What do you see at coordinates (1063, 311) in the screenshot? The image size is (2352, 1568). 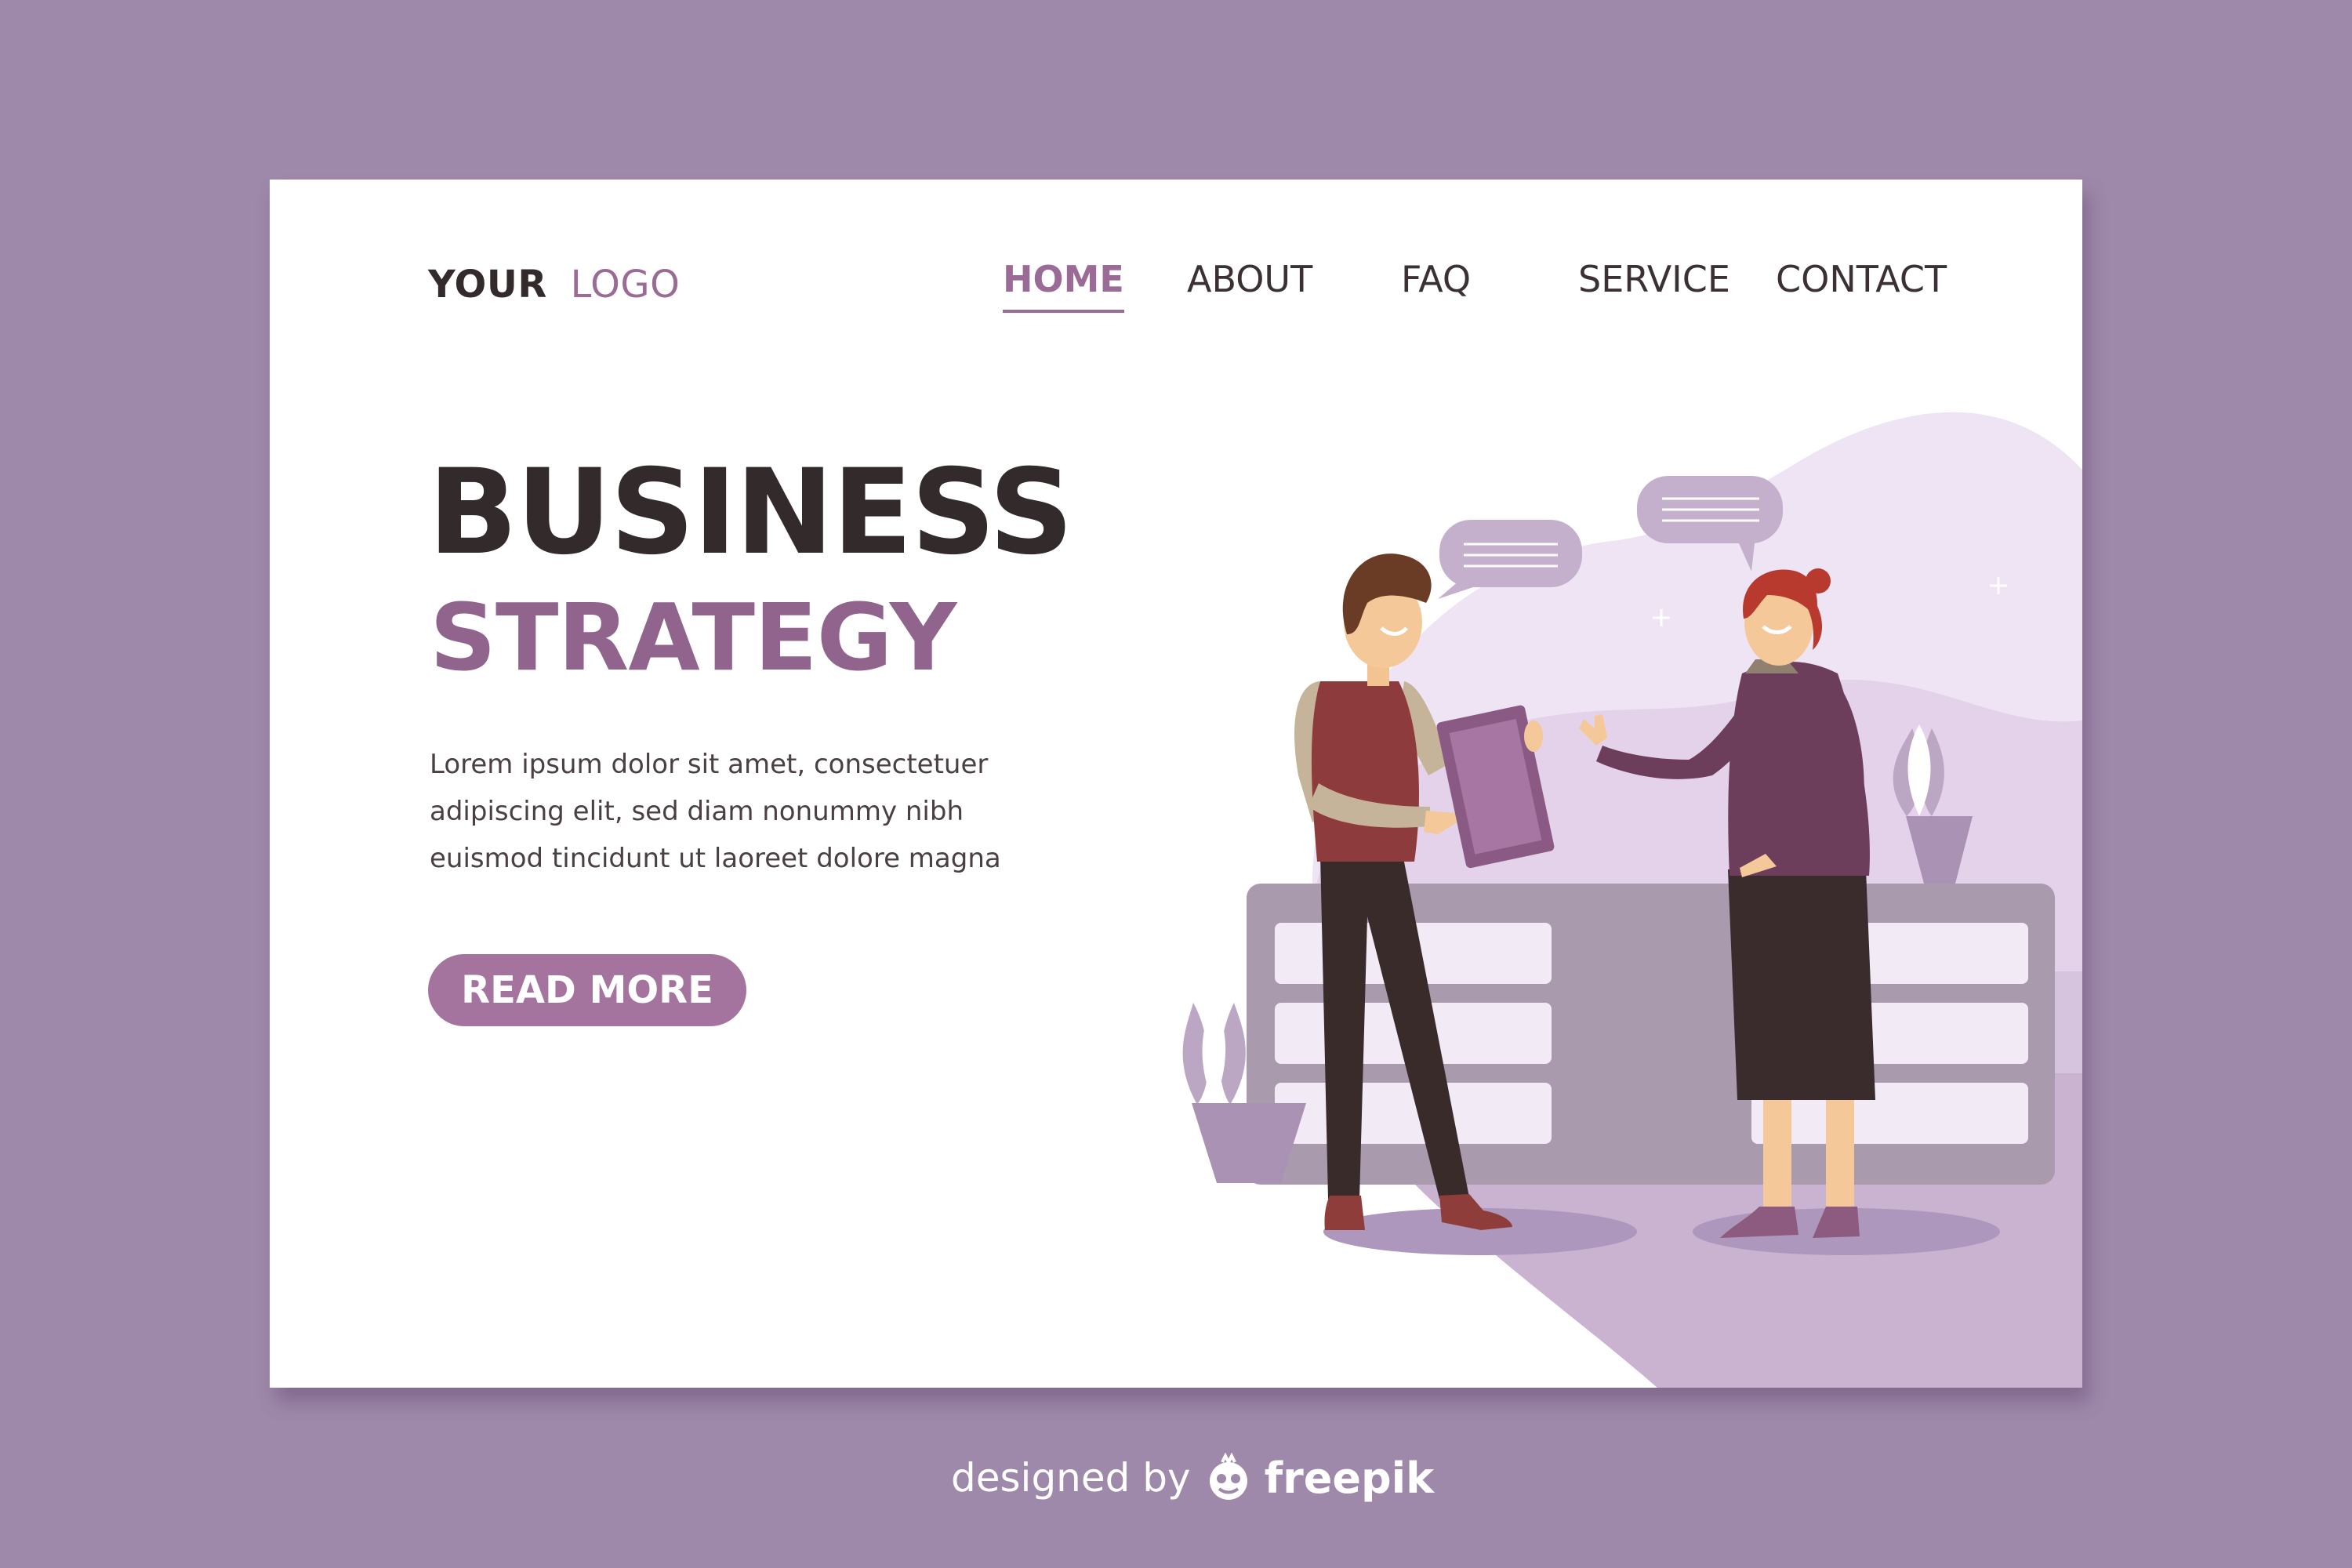 I see `active-underline` at bounding box center [1063, 311].